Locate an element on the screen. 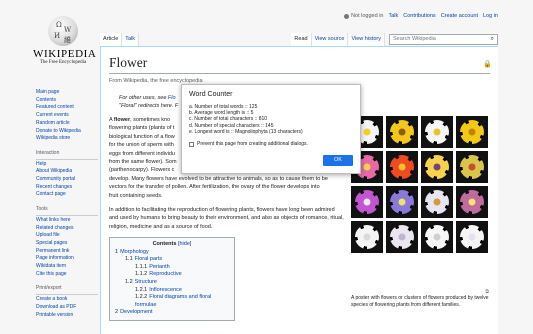 The image size is (533, 334). sidebar-item-what-links-here: What links here is located at coordinates (67, 221).